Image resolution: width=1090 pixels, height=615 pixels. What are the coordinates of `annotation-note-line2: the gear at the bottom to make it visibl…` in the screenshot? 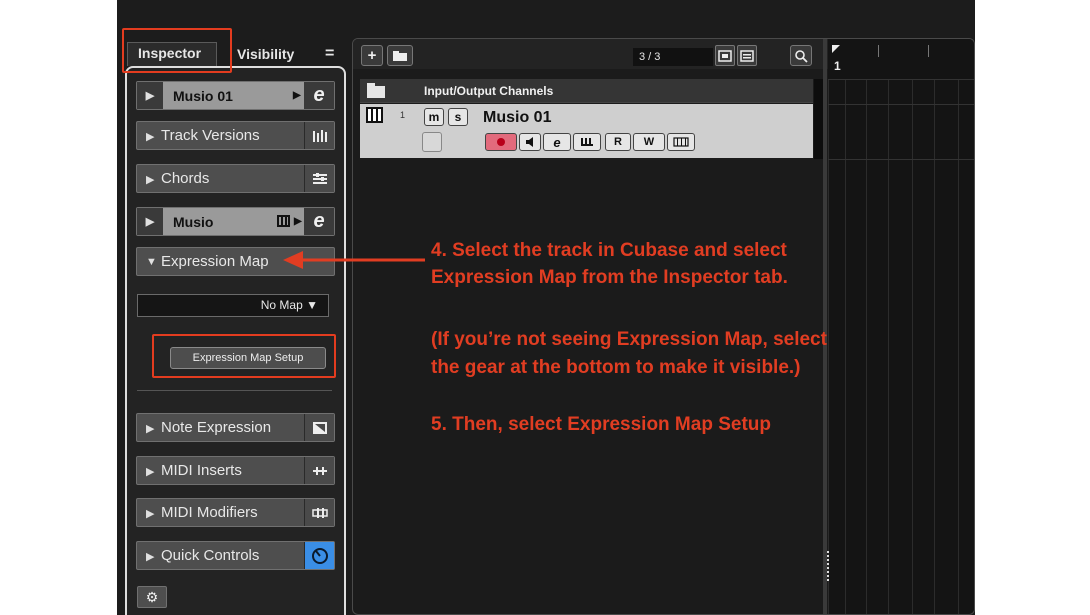 It's located at (616, 367).